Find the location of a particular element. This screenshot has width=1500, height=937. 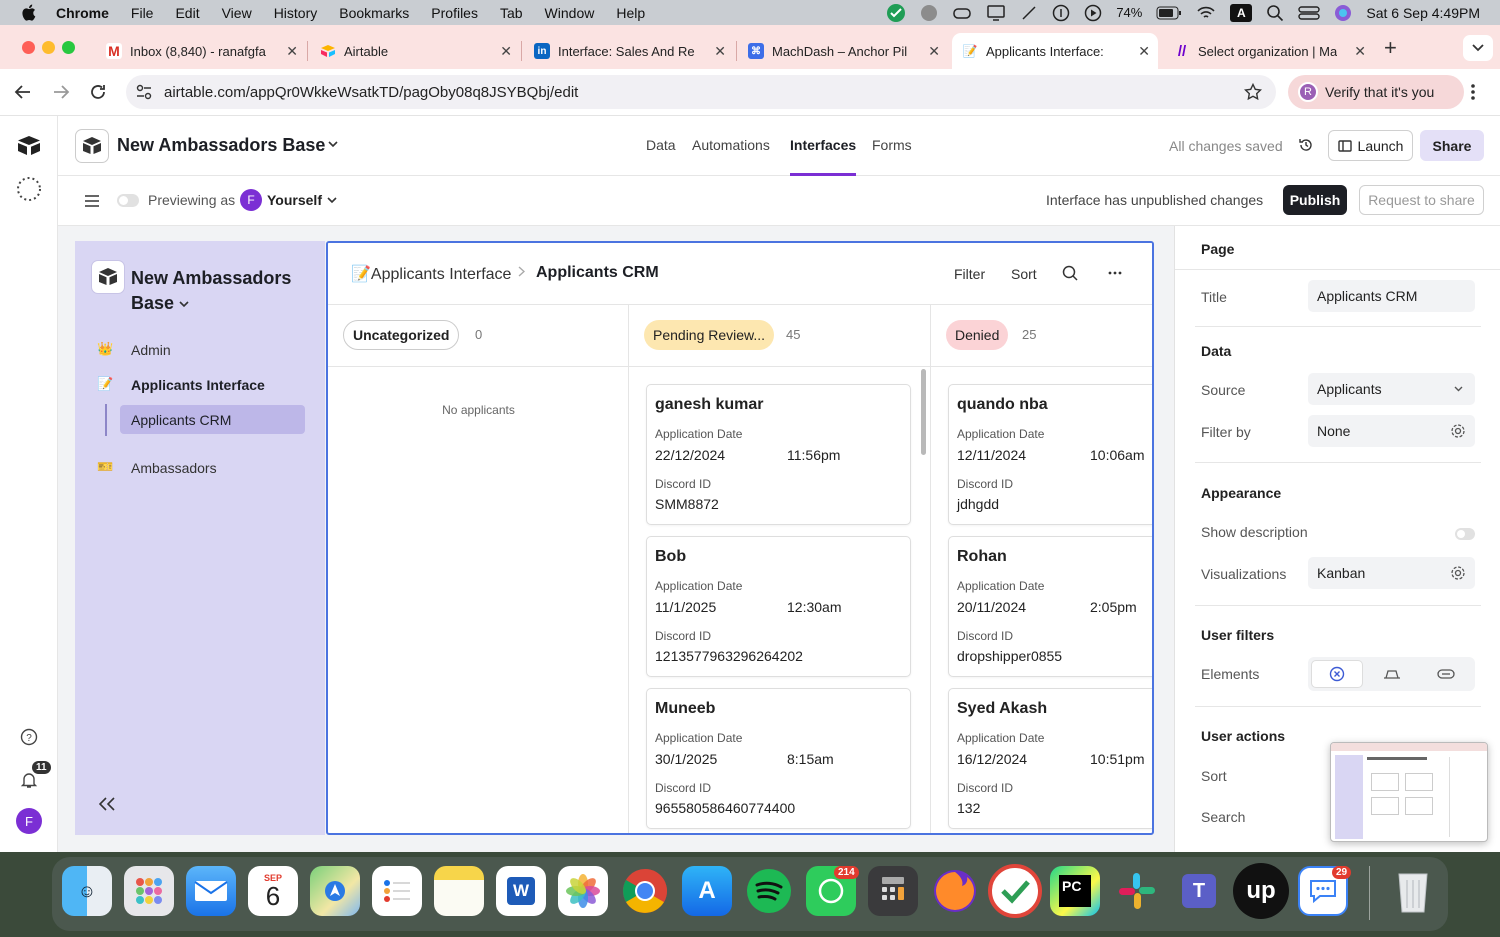

tab-machdash: ⌘ MachDash – Anchor Pil ✕ is located at coordinates (843, 51).